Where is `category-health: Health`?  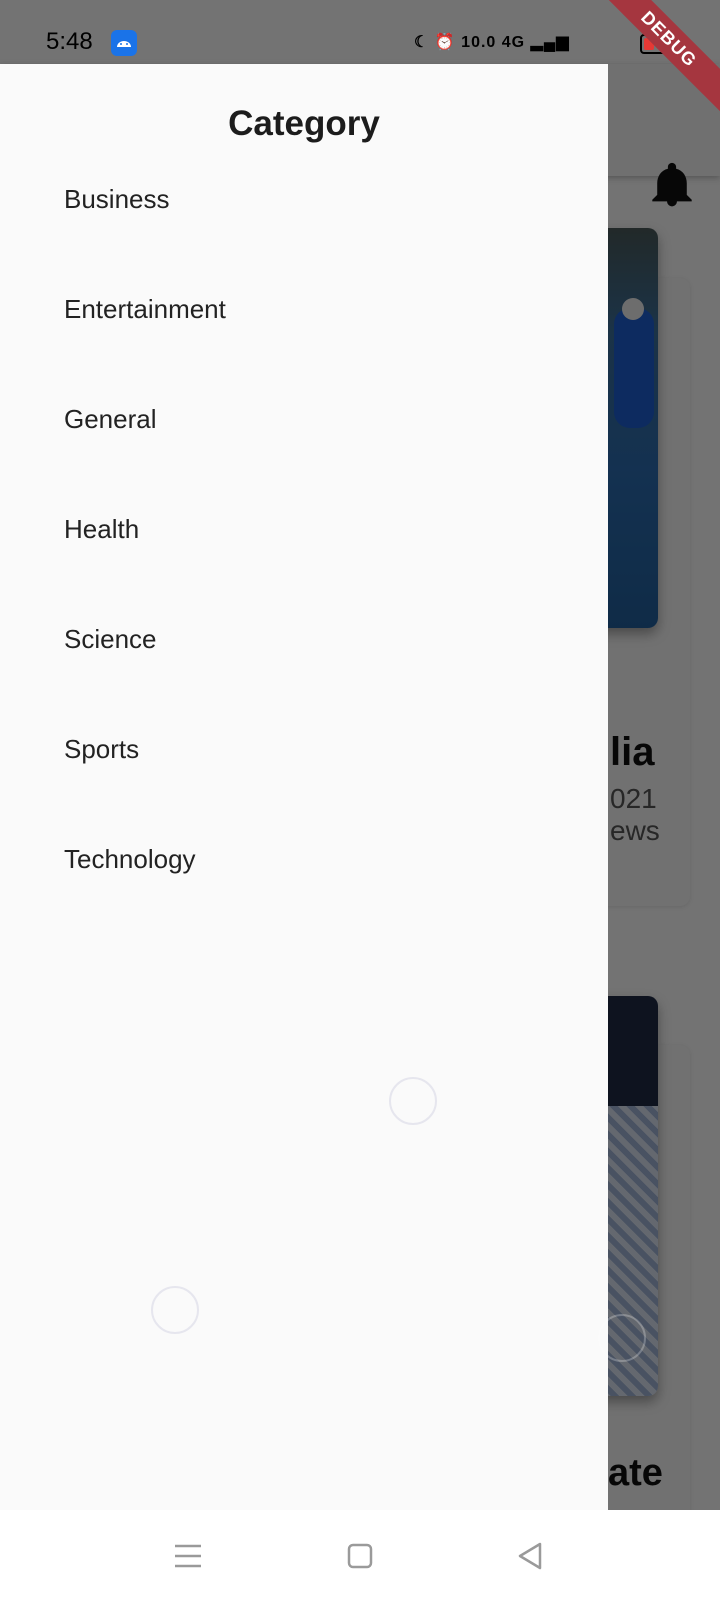 category-health: Health is located at coordinates (101, 529).